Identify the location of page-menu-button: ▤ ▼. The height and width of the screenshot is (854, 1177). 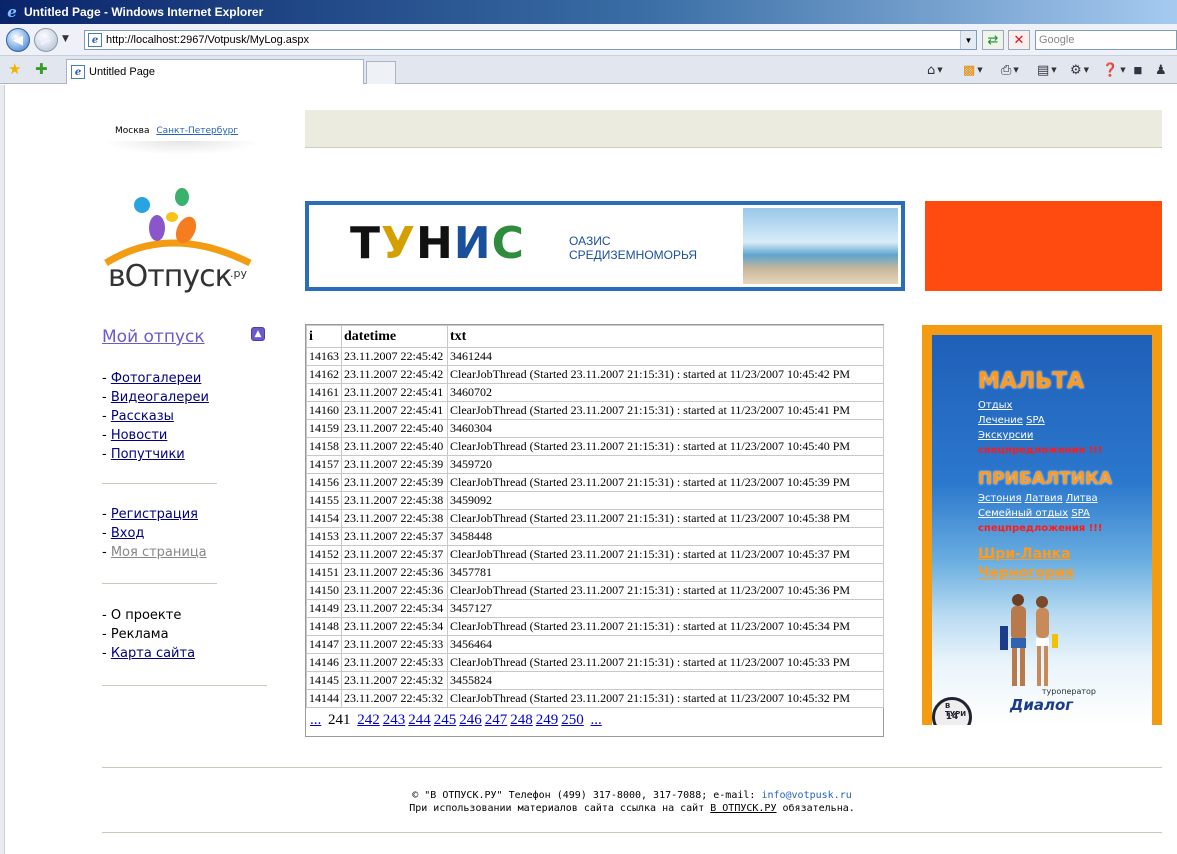
(1047, 70).